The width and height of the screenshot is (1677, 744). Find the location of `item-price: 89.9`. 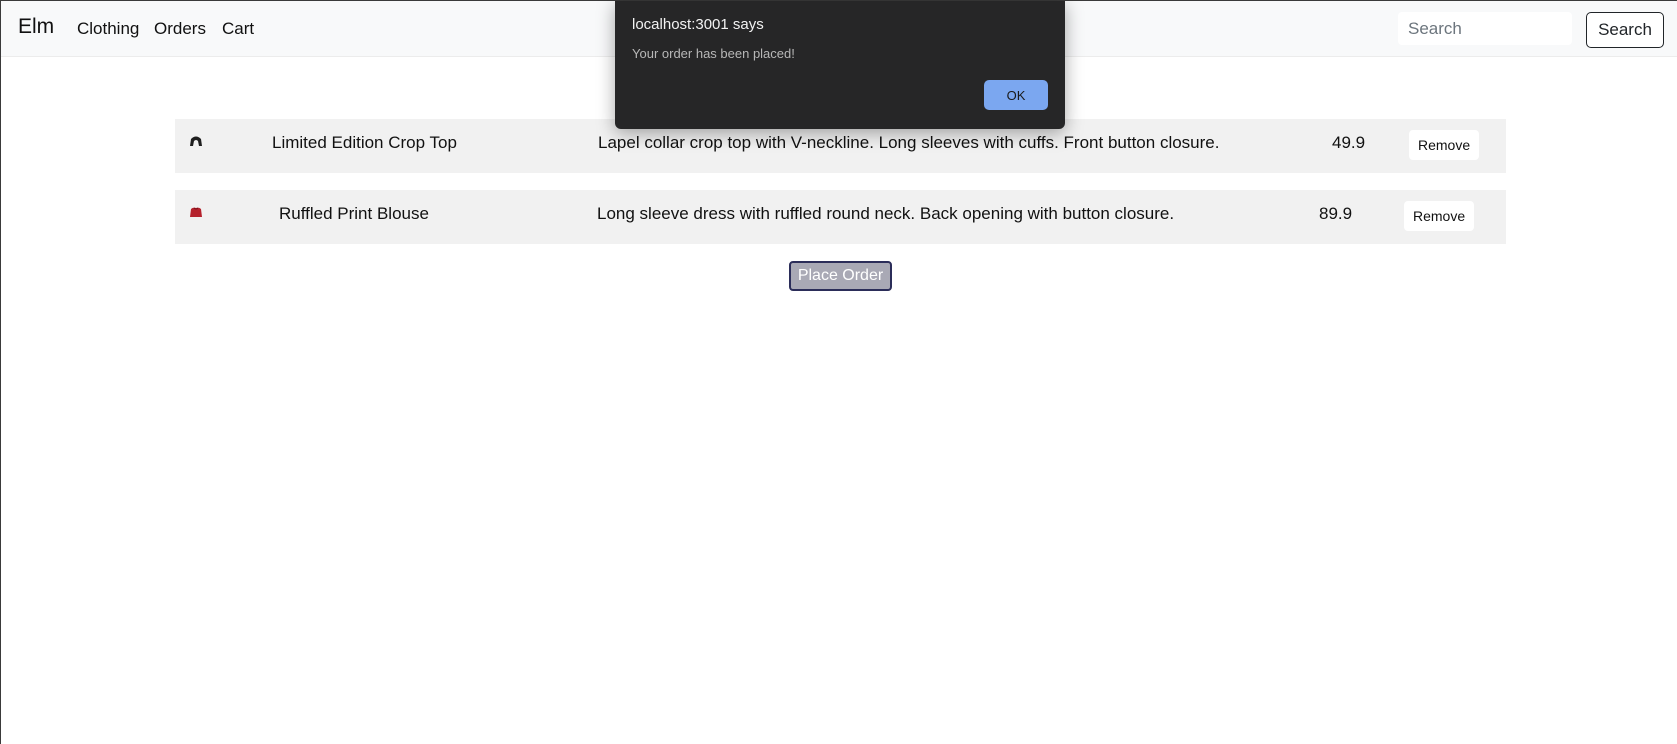

item-price: 89.9 is located at coordinates (1336, 213).